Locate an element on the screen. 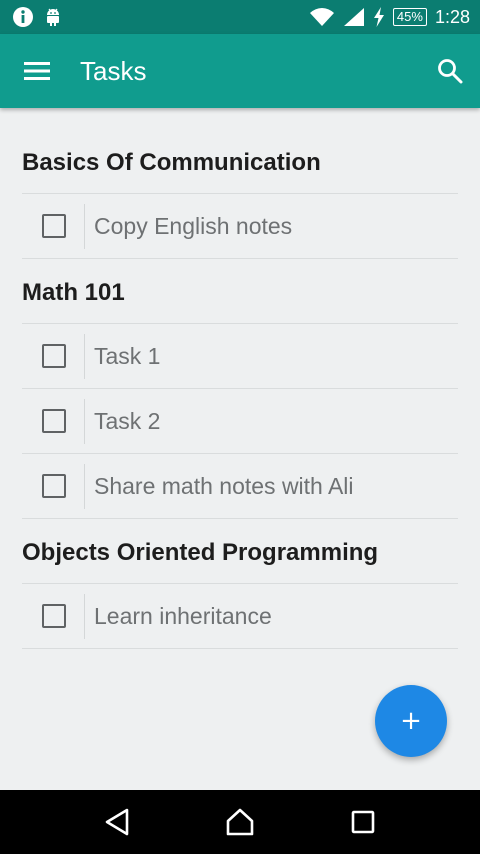 The image size is (480, 854). task-row: Task 2 is located at coordinates (240, 421).